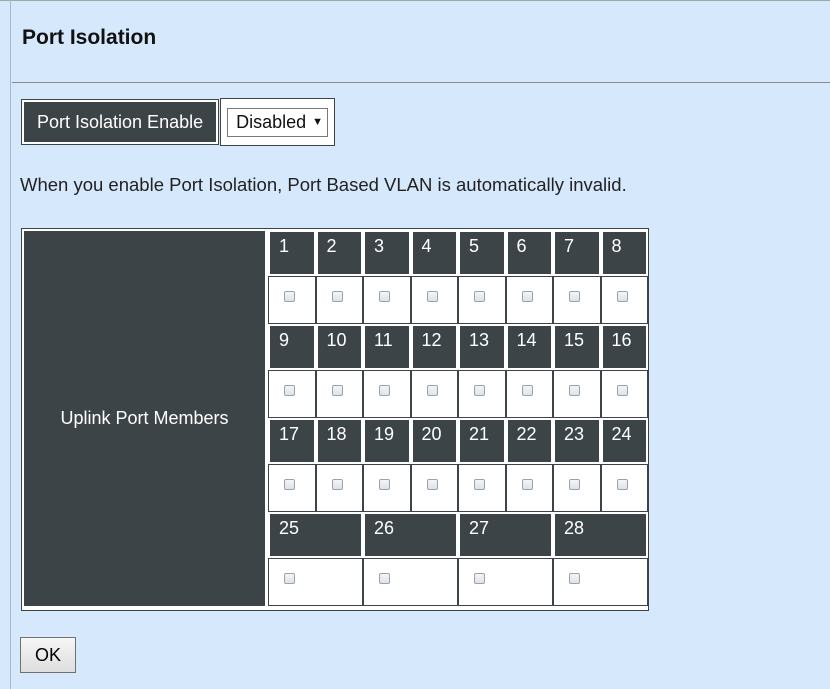 Image resolution: width=830 pixels, height=689 pixels. What do you see at coordinates (505, 535) in the screenshot?
I see `port-header-27: 27` at bounding box center [505, 535].